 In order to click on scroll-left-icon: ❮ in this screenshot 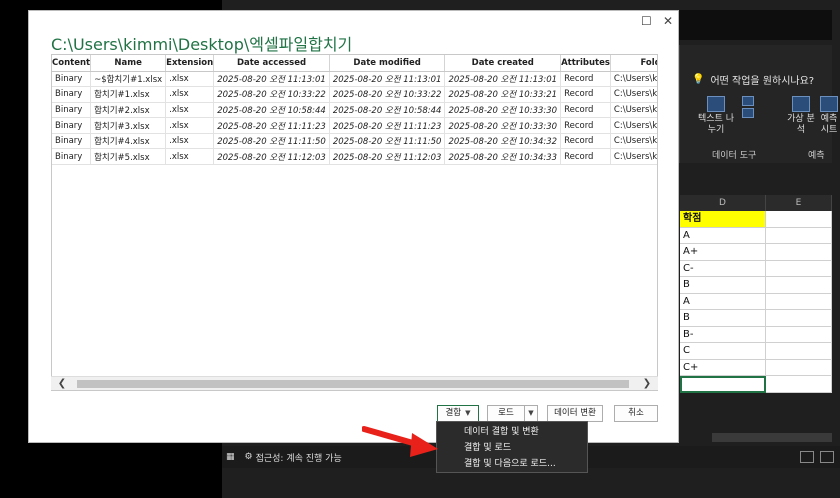, I will do `click(62, 384)`.